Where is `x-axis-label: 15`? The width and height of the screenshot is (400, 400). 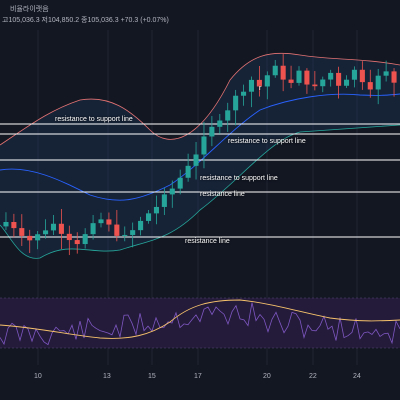
x-axis-label: 15 is located at coordinates (152, 376).